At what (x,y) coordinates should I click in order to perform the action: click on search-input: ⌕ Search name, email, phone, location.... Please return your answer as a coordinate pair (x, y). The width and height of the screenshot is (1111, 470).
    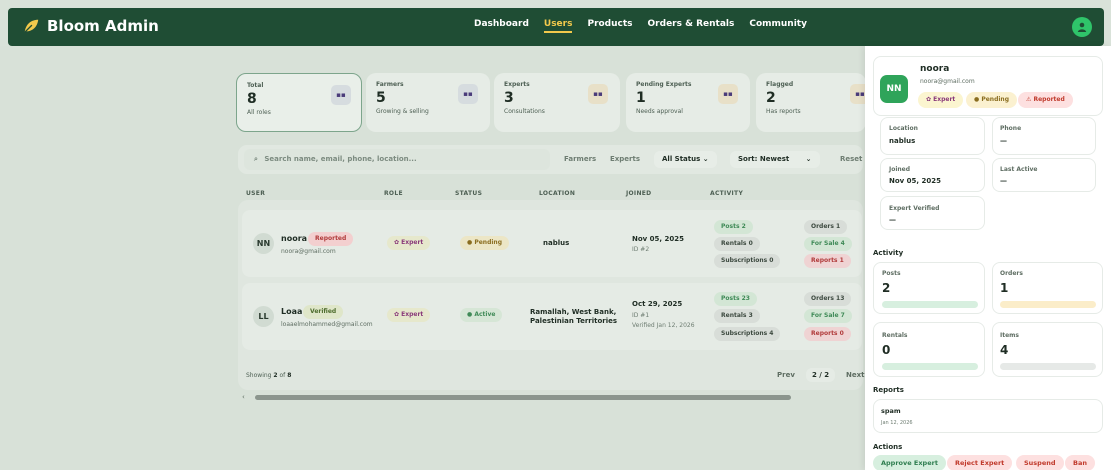
    Looking at the image, I should click on (397, 159).